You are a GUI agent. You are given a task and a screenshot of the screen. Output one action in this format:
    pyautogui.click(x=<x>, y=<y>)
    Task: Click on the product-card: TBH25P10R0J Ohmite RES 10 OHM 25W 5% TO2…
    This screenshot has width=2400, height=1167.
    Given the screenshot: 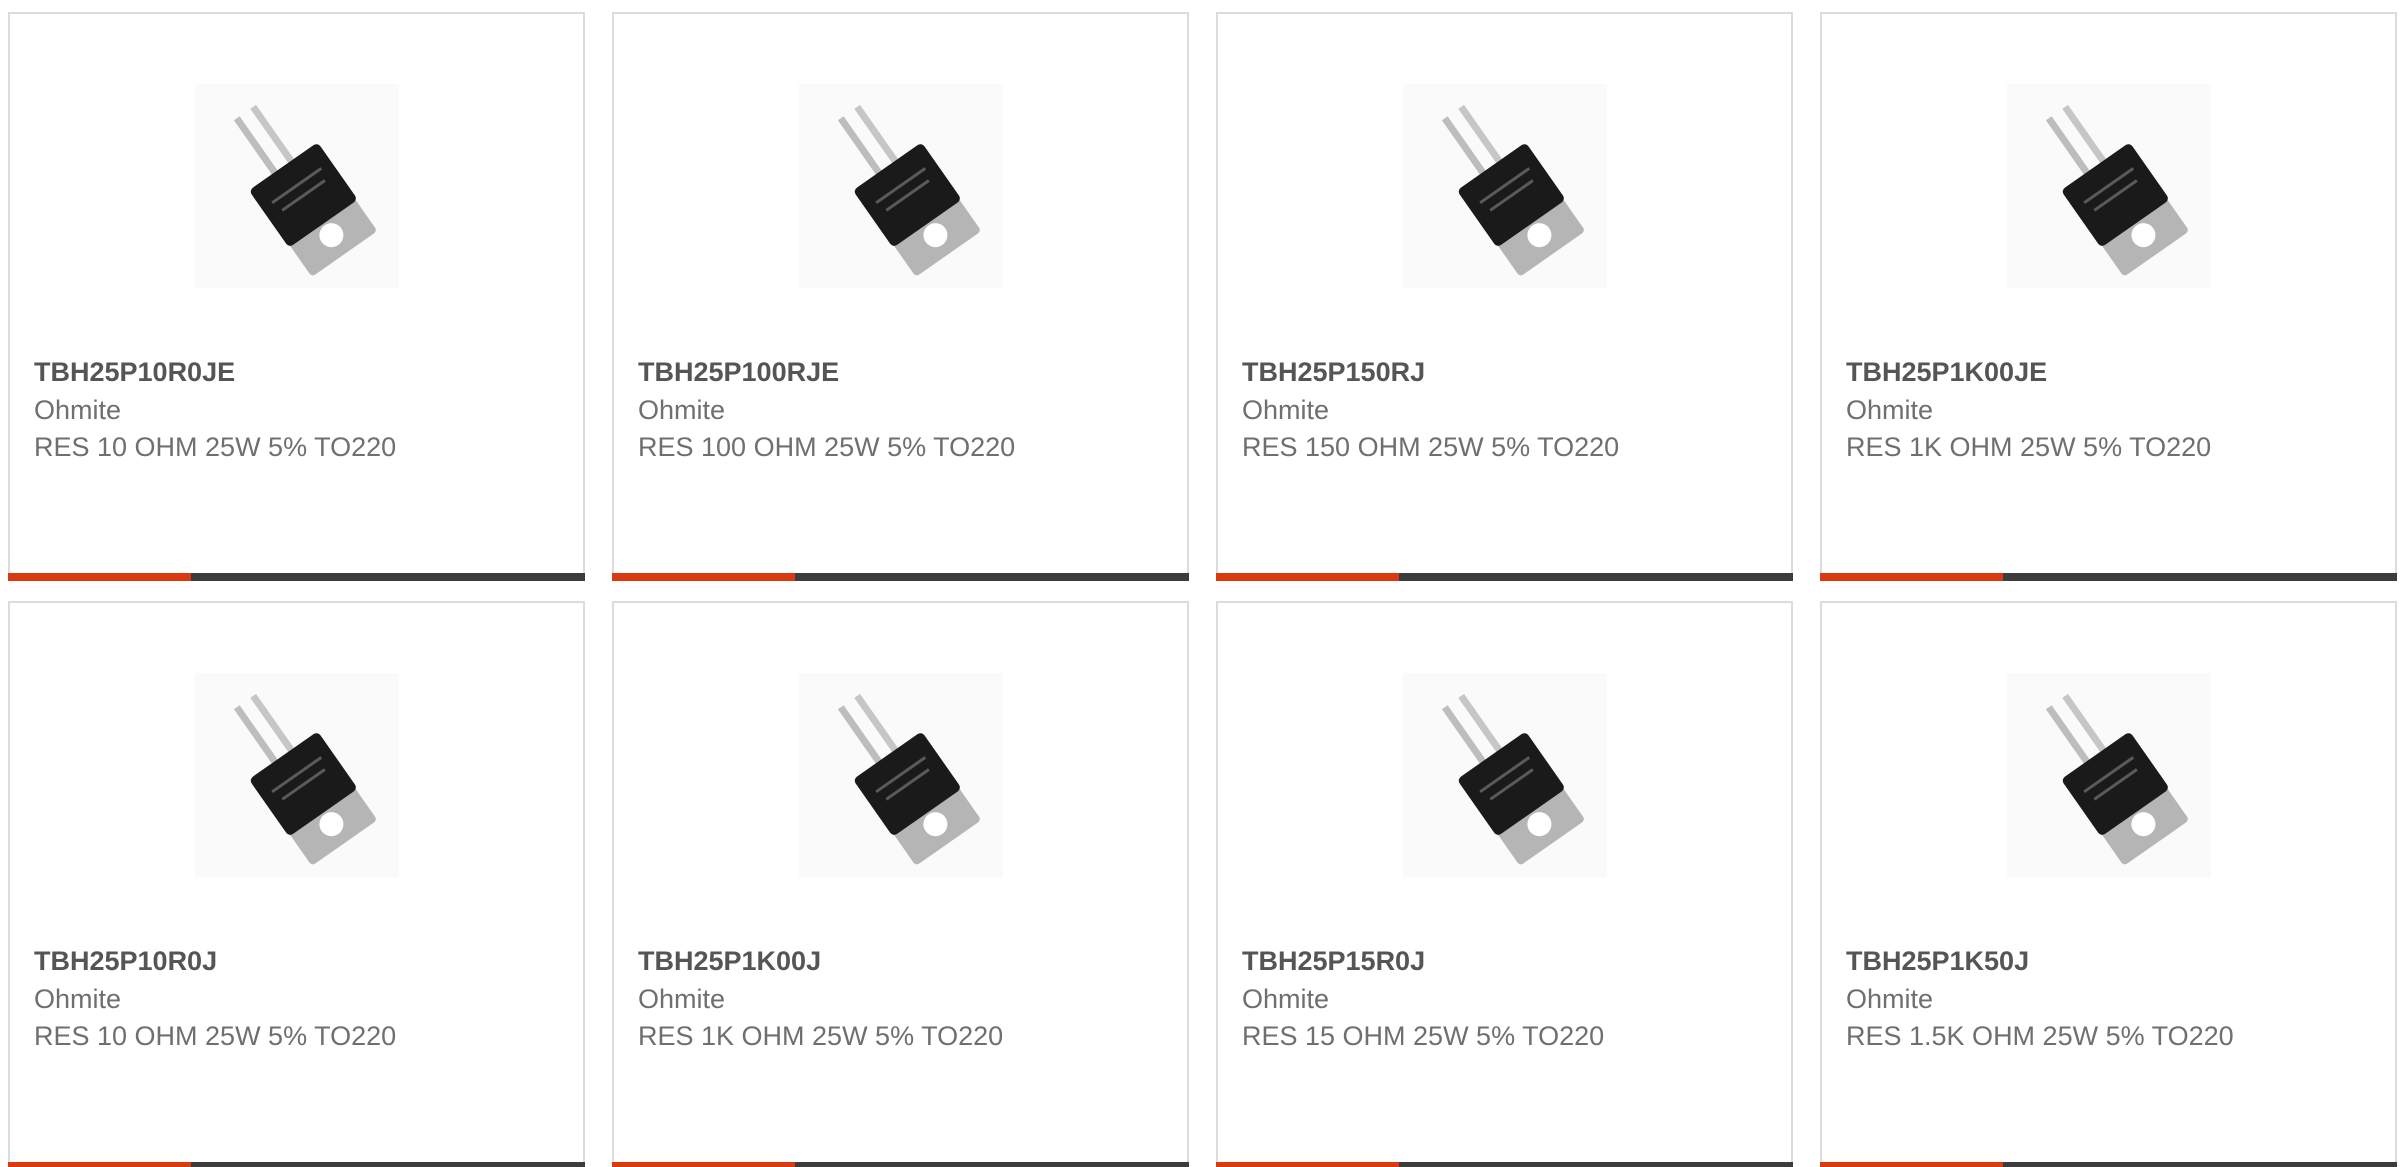 What is the action you would take?
    pyautogui.click(x=296, y=884)
    